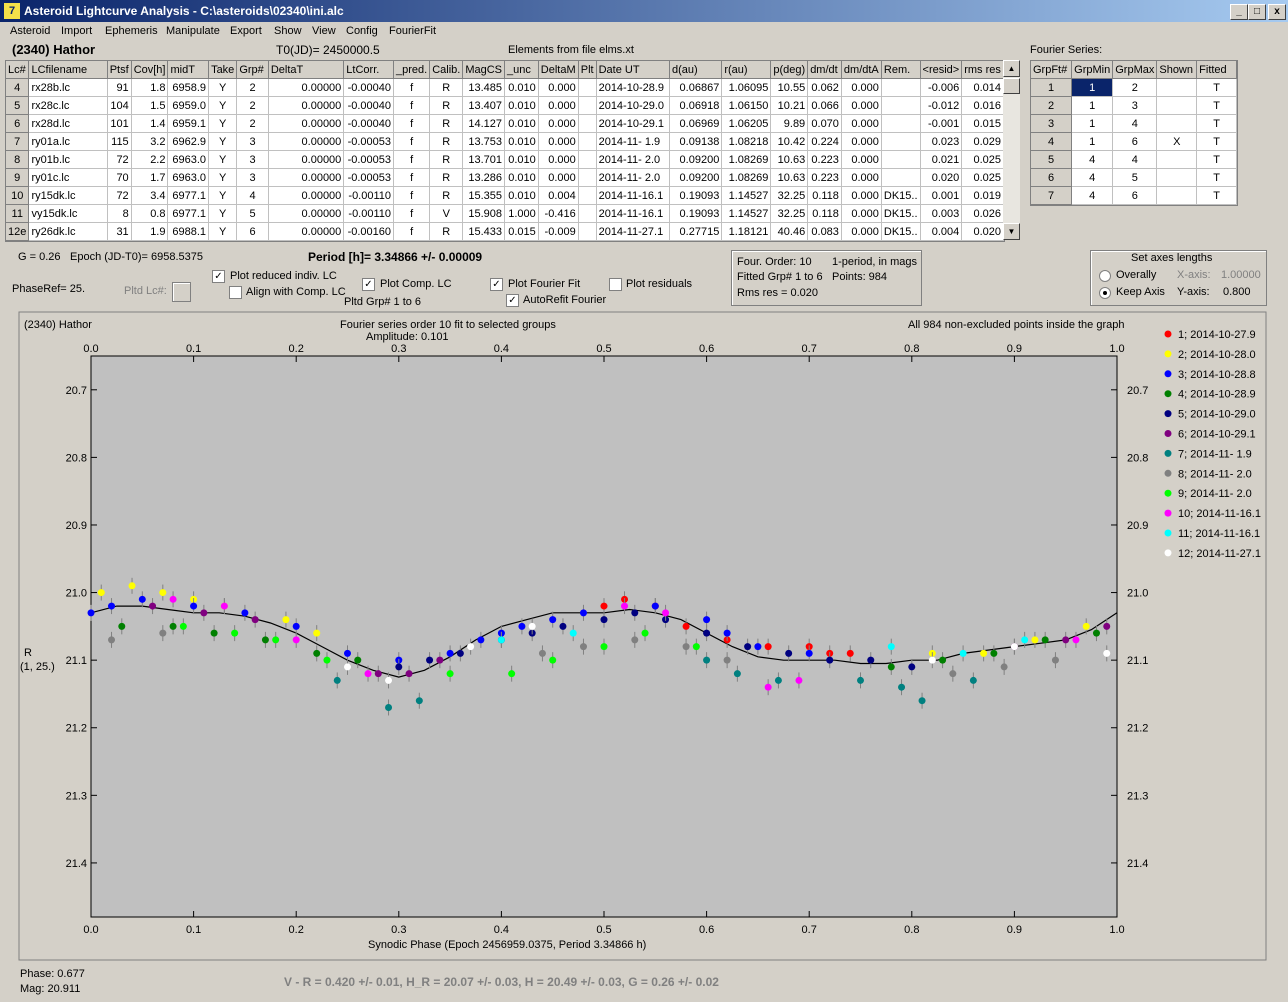  I want to click on x-tick-label-top: 0.1, so click(193, 349).